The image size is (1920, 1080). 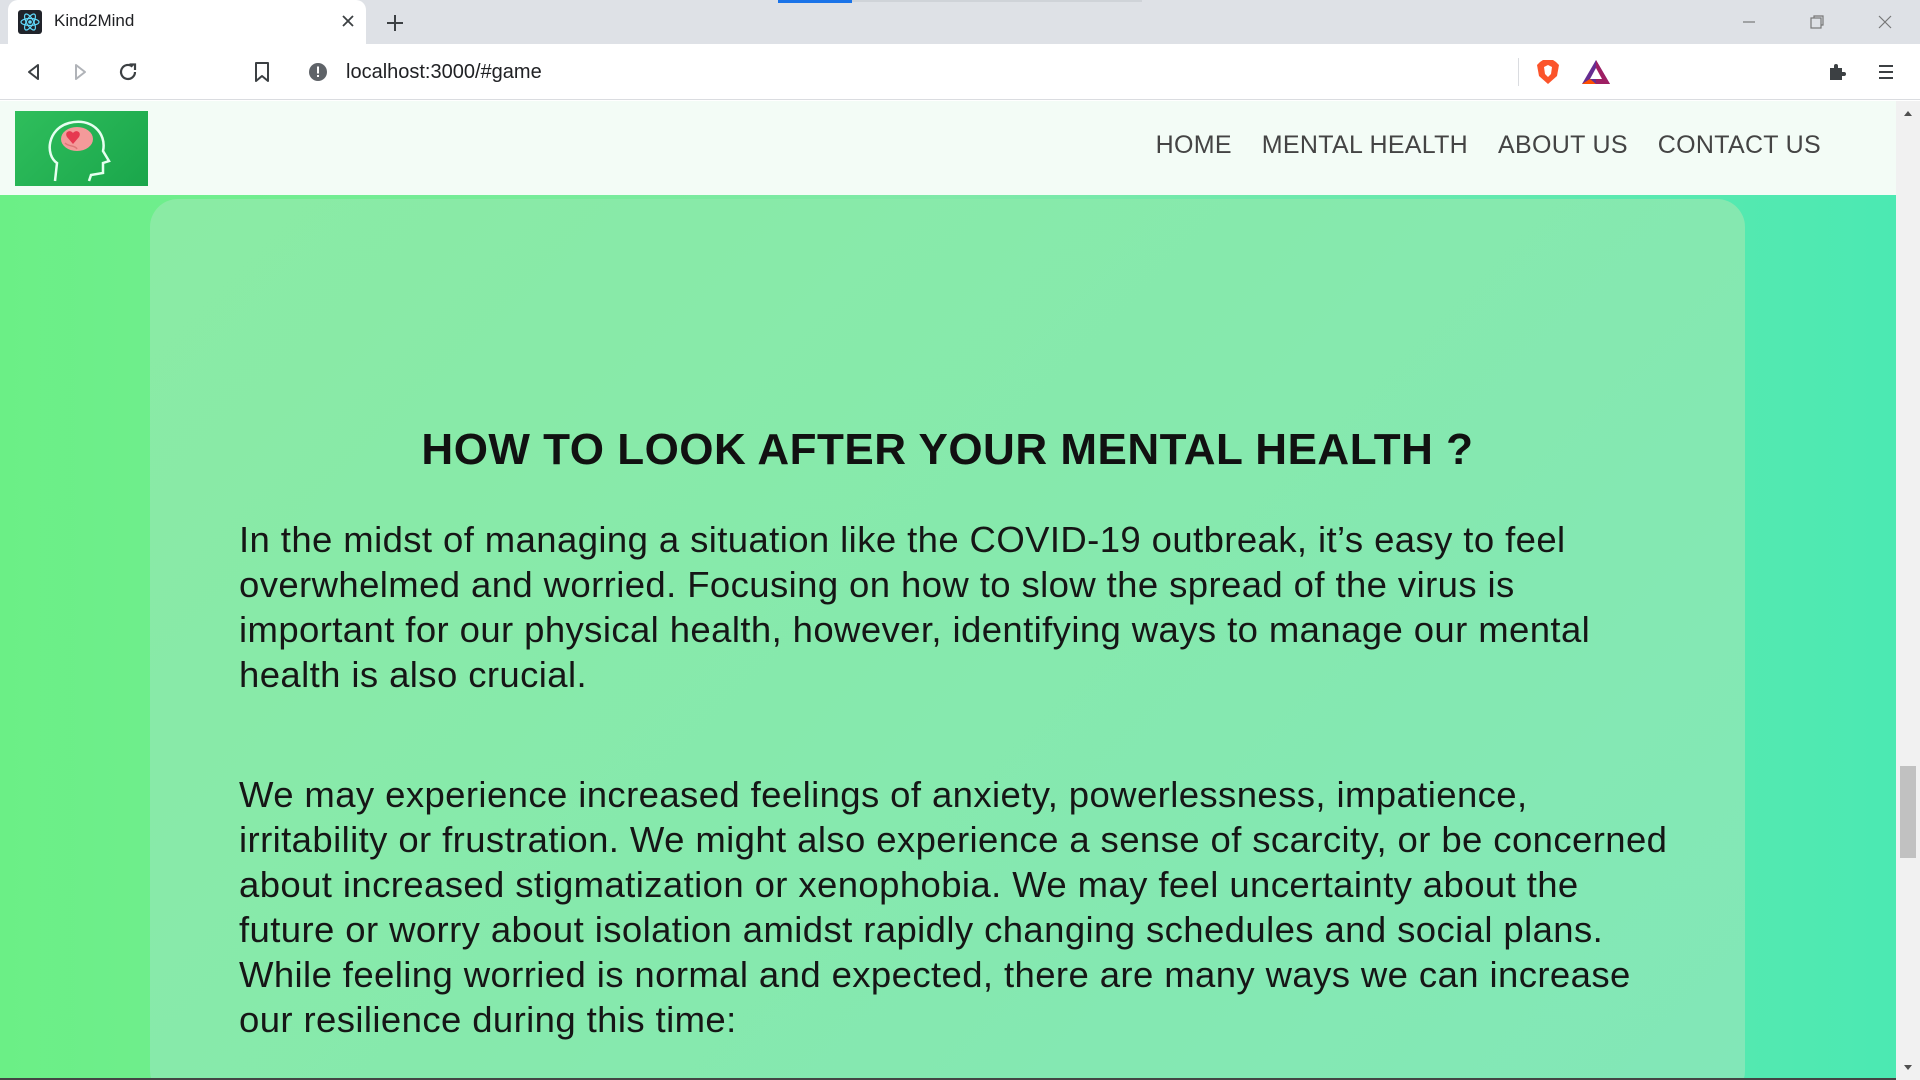 What do you see at coordinates (1908, 1068) in the screenshot?
I see `scroll-down-arrow-icon` at bounding box center [1908, 1068].